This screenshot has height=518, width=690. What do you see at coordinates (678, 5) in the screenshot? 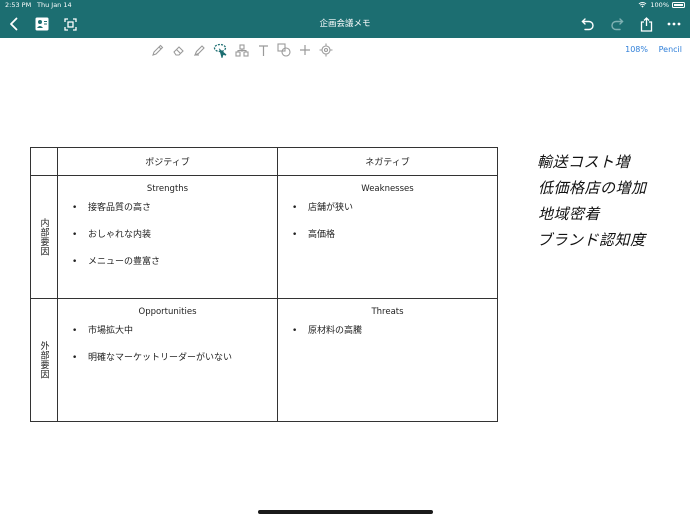
I see `battery-icon` at bounding box center [678, 5].